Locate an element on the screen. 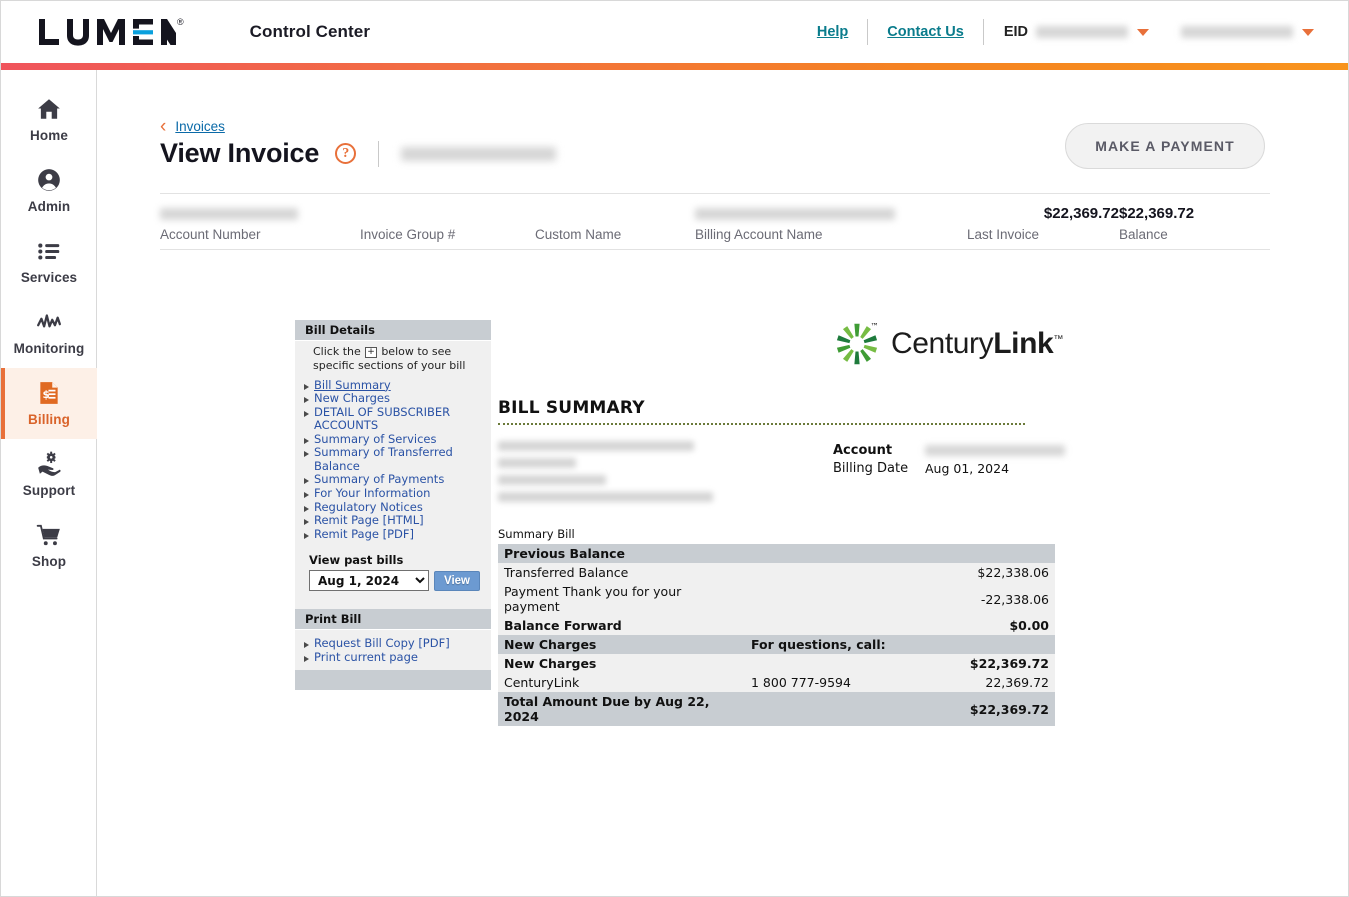 The image size is (1349, 897). balance-label: Balance is located at coordinates (1143, 234).